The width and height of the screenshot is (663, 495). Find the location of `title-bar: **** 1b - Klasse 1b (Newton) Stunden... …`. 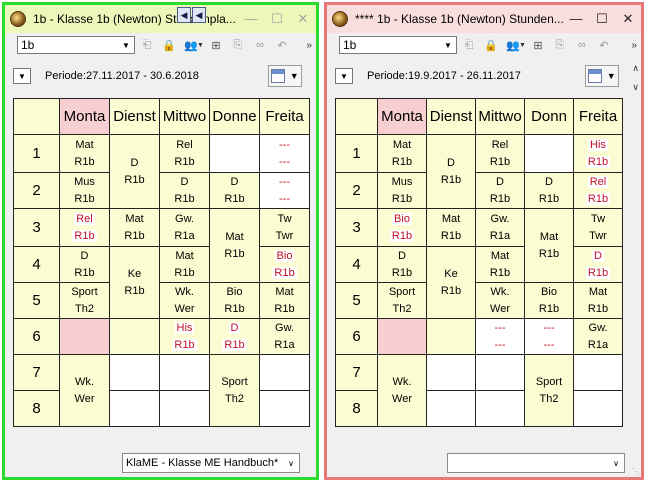

title-bar: **** 1b - Klasse 1b (Newton) Stunden... … is located at coordinates (484, 19).